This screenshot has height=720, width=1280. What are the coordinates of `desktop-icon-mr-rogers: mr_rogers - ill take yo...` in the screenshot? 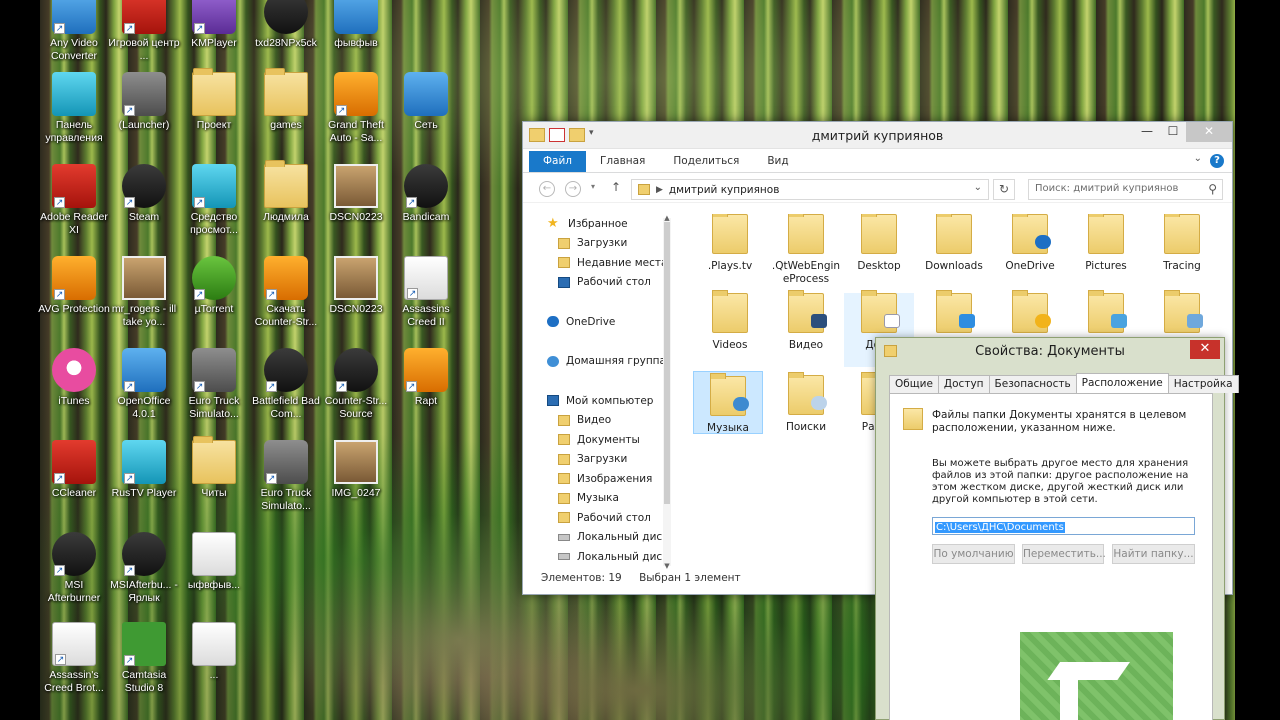 It's located at (144, 292).